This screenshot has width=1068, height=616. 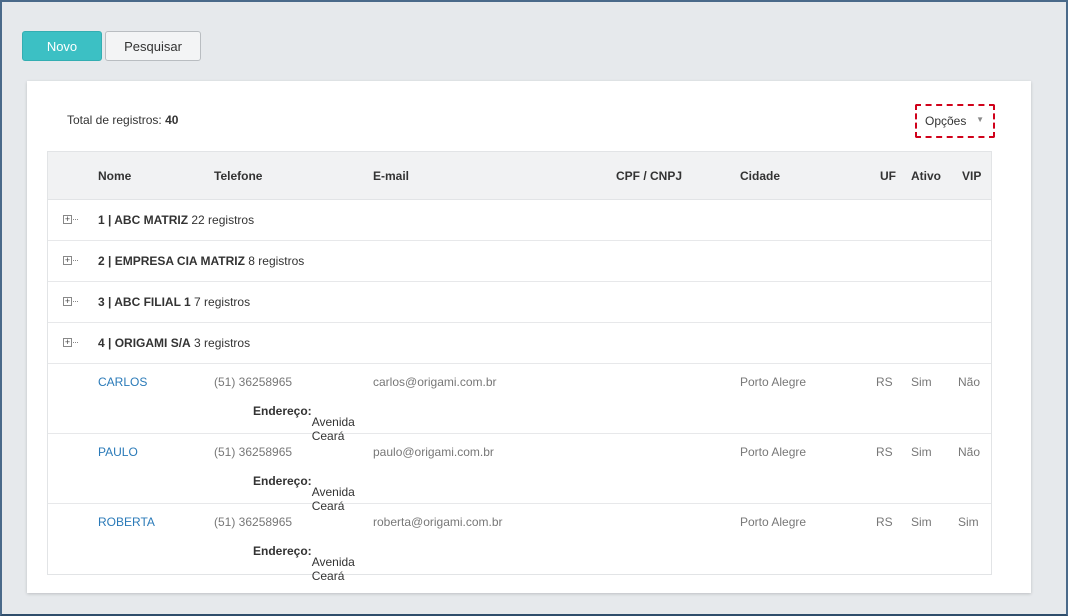 I want to click on new-button: Novo, so click(x=62, y=46).